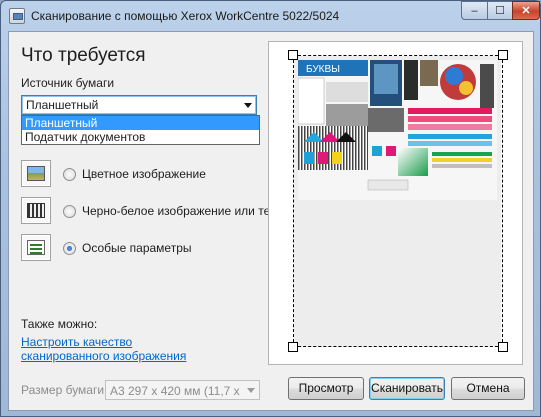  I want to click on maximize-button: ☐, so click(500, 10).